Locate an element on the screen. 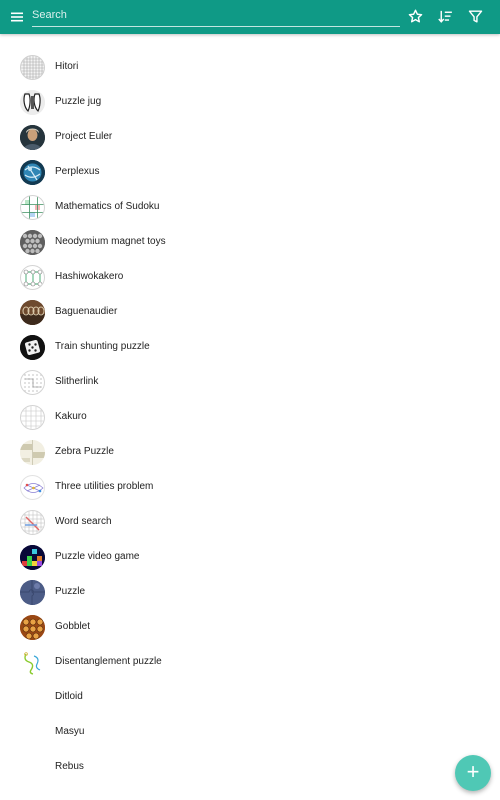 This screenshot has height=800, width=500. wordsearch-thumbnail is located at coordinates (32, 522).